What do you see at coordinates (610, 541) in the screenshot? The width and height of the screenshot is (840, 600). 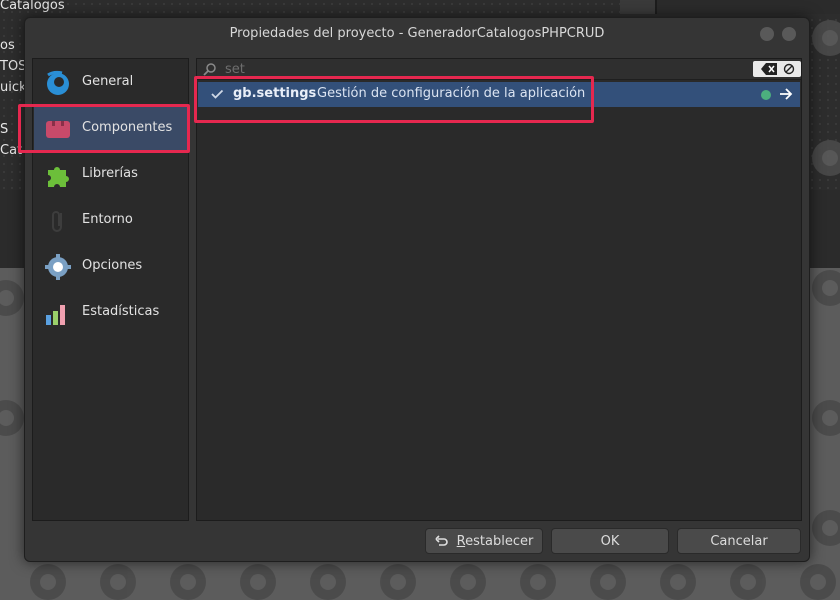 I see `ok-button: OK` at bounding box center [610, 541].